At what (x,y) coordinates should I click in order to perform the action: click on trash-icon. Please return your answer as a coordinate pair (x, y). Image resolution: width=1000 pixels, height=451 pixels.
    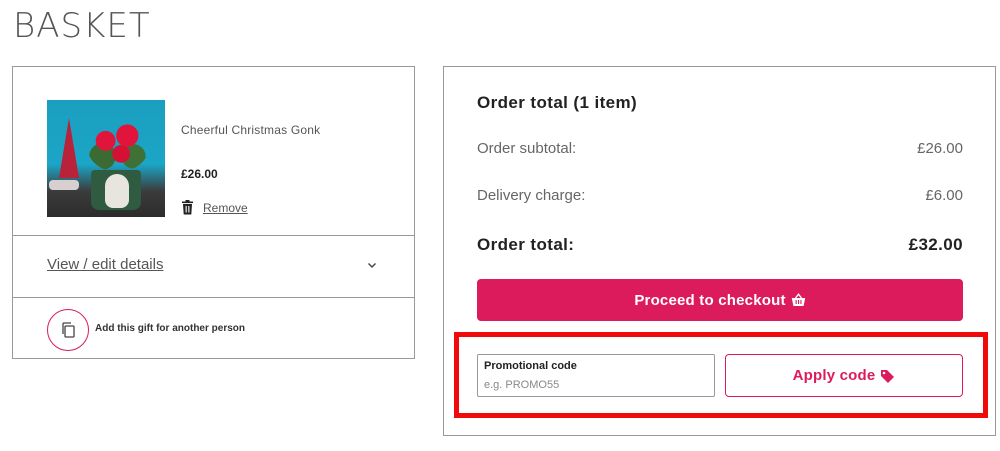
    Looking at the image, I should click on (187, 207).